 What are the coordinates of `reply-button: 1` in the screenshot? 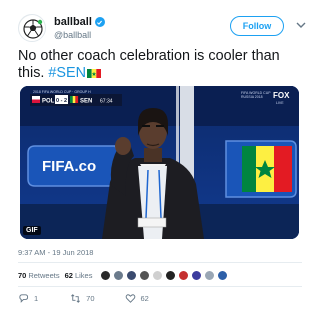 It's located at (28, 298).